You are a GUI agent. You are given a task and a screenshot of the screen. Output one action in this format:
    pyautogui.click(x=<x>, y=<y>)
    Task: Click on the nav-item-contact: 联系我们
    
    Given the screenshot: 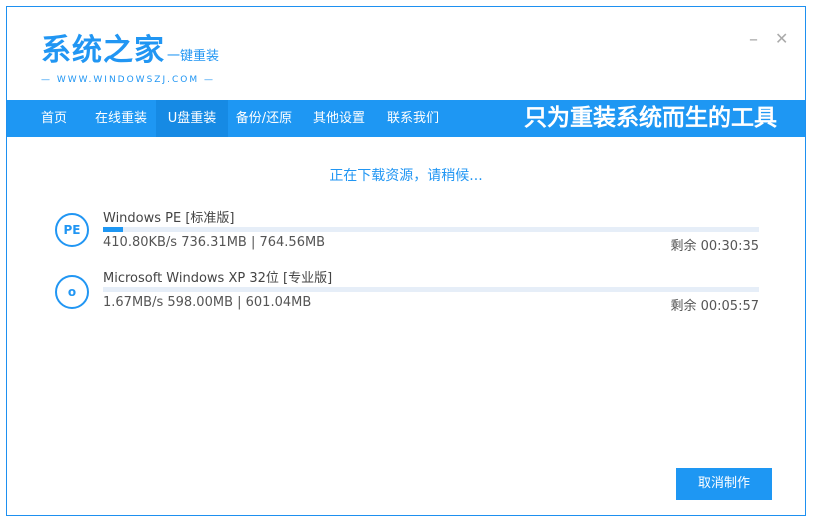 What is the action you would take?
    pyautogui.click(x=413, y=118)
    